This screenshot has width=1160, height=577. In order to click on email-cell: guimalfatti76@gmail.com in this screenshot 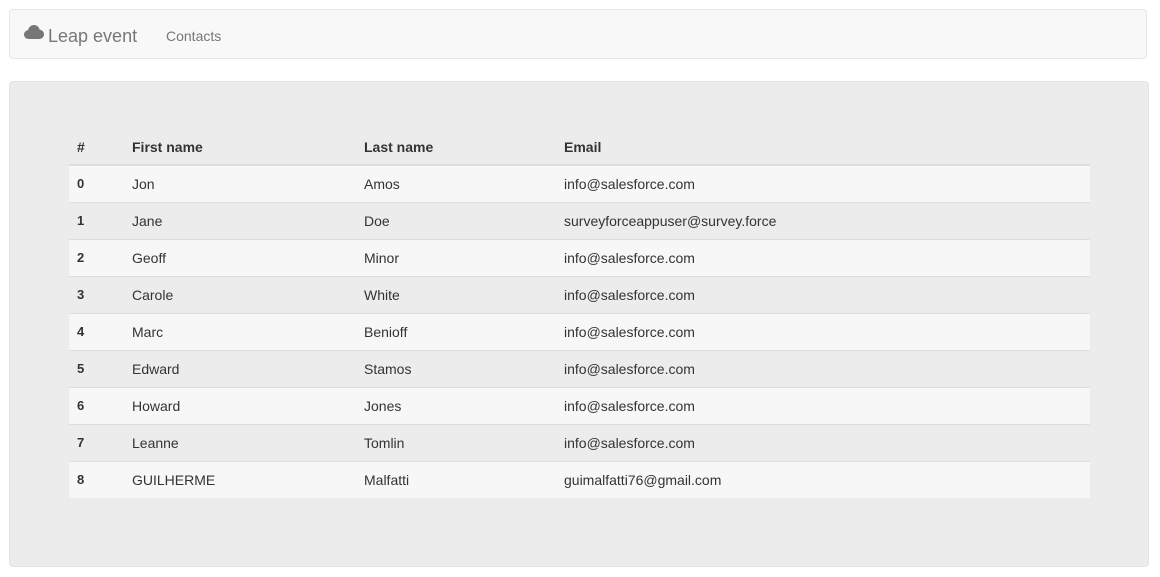, I will do `click(823, 479)`.